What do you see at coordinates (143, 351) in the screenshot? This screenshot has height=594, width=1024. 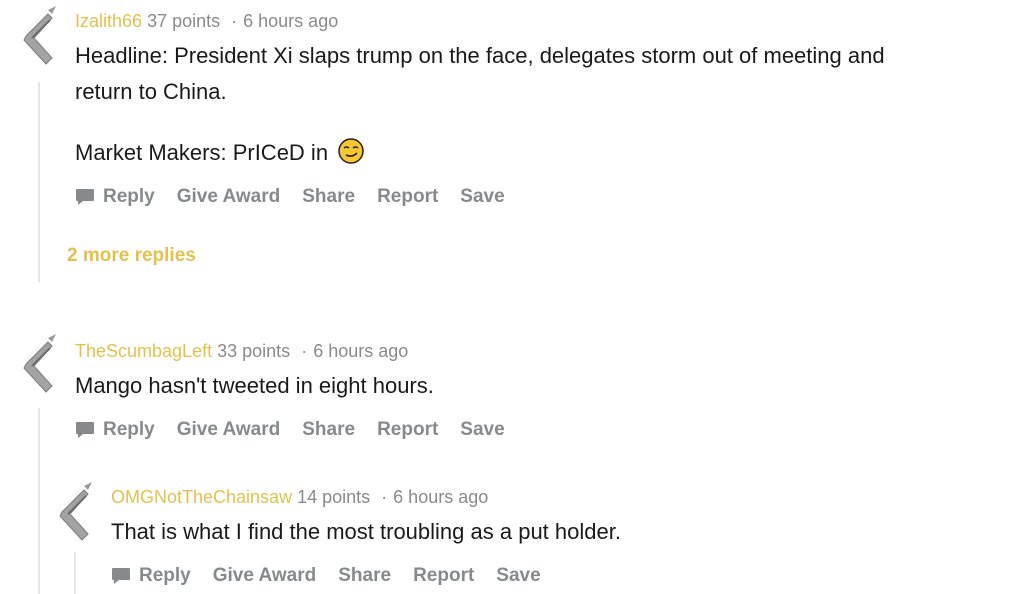 I see `comment-author: TheScumbagLeft` at bounding box center [143, 351].